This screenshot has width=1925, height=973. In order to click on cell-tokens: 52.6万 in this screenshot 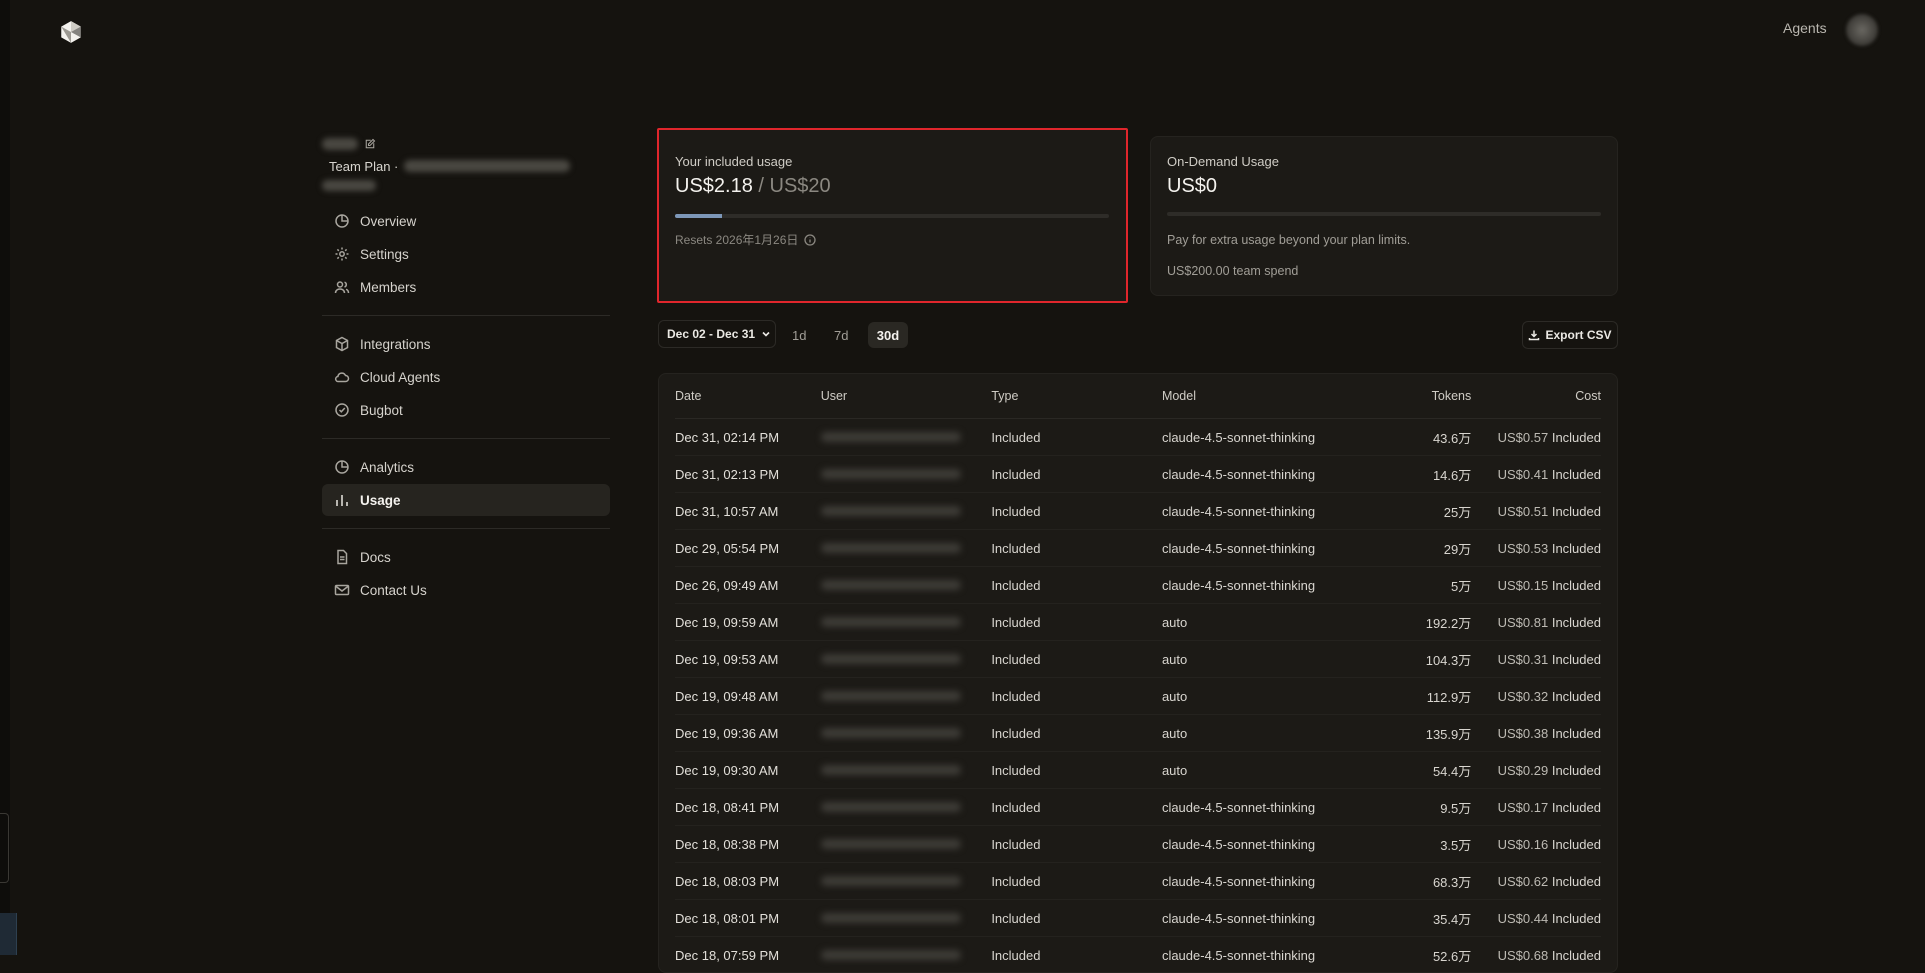, I will do `click(1452, 956)`.